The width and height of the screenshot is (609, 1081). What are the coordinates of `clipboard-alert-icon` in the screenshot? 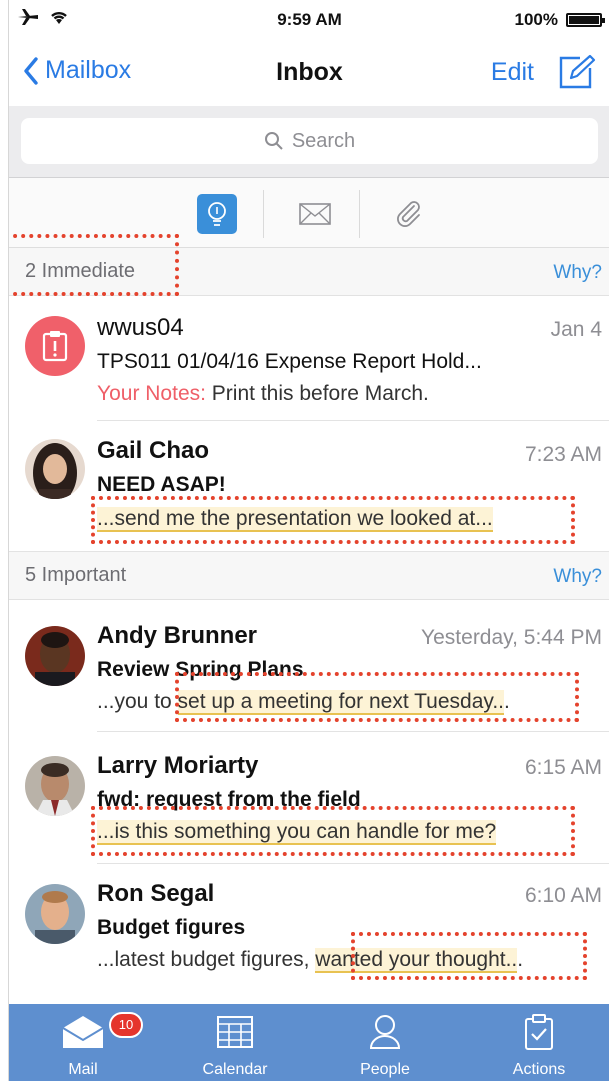 It's located at (55, 346).